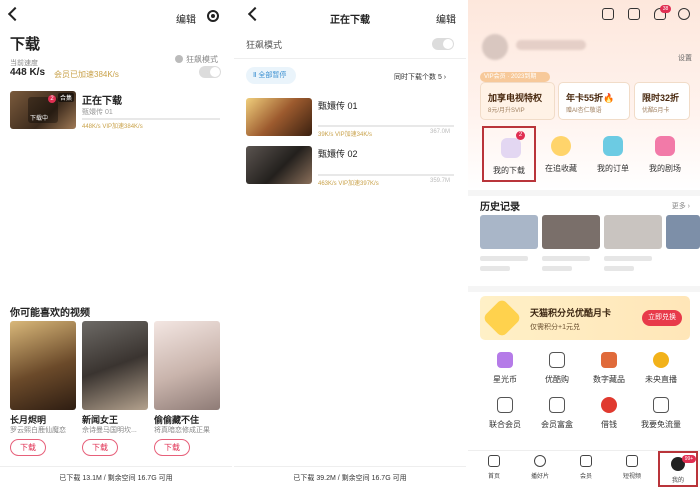 The width and height of the screenshot is (700, 488). I want to click on username, so click(551, 45).